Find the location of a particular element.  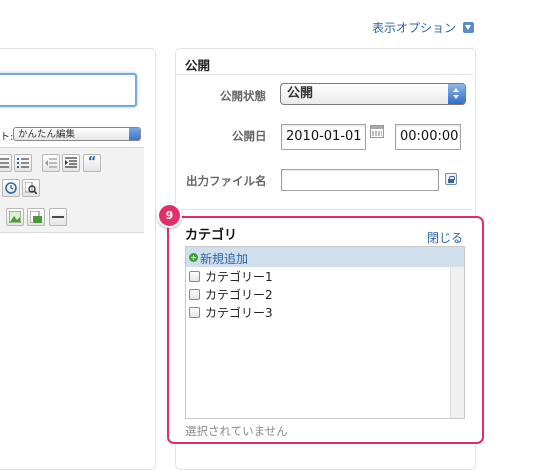

scrollbar is located at coordinates (457, 342).